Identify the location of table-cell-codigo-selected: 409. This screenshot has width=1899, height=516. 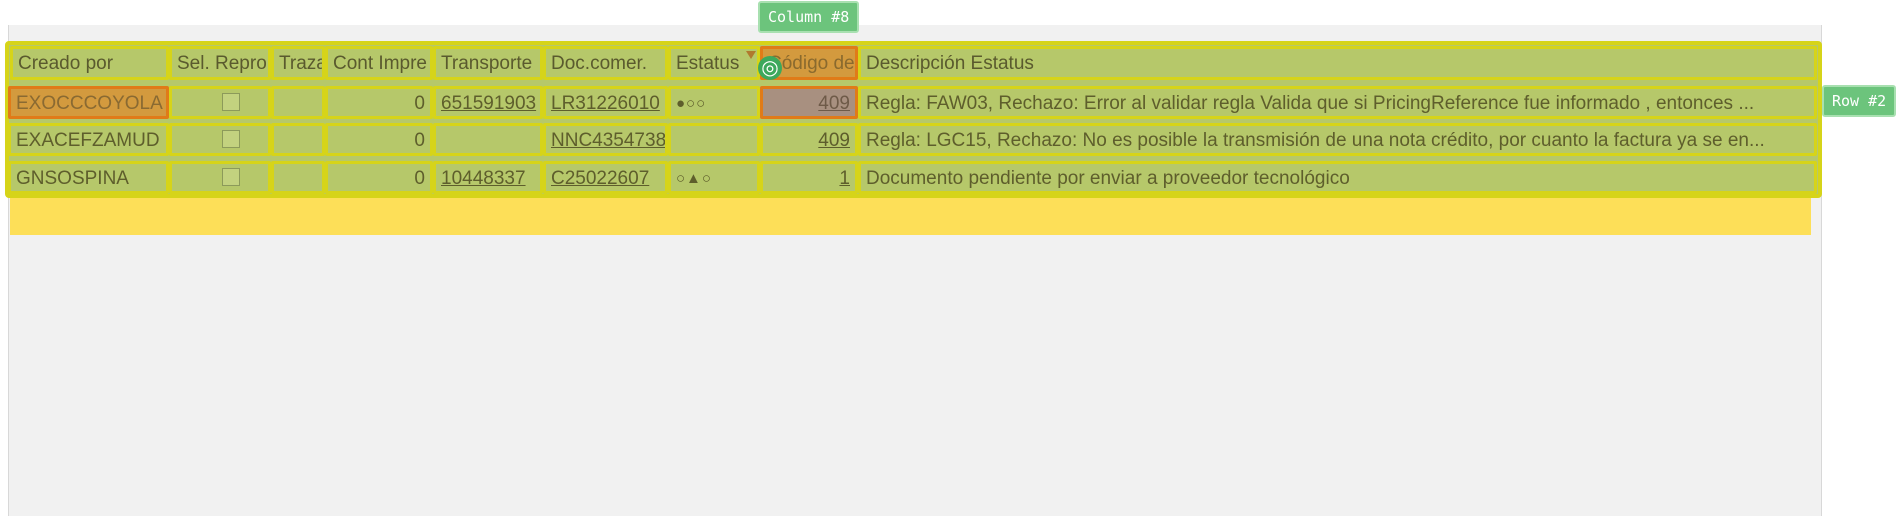
(809, 102).